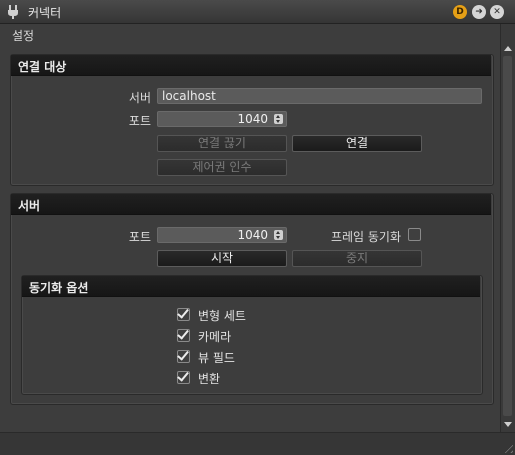 The image size is (515, 455). Describe the element at coordinates (216, 358) in the screenshot. I see `sync-option-label: 뷰 필드` at that location.